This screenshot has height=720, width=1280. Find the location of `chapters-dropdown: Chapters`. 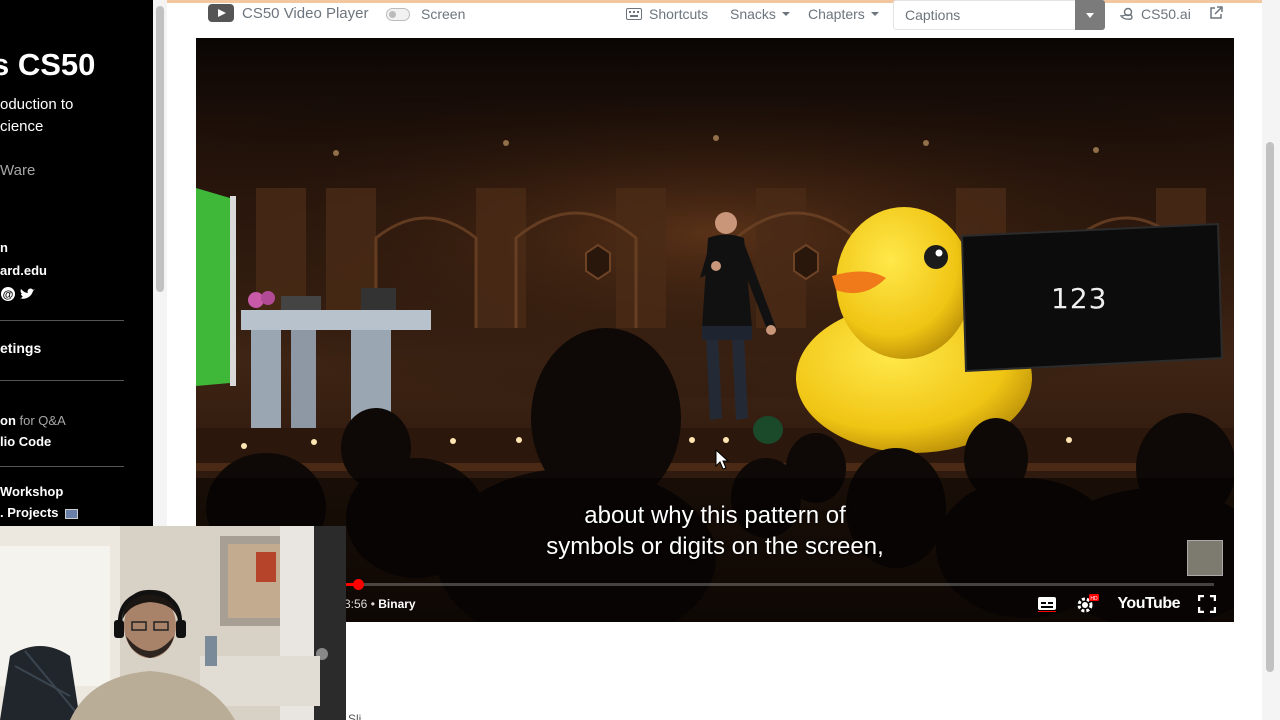

chapters-dropdown: Chapters is located at coordinates (843, 14).